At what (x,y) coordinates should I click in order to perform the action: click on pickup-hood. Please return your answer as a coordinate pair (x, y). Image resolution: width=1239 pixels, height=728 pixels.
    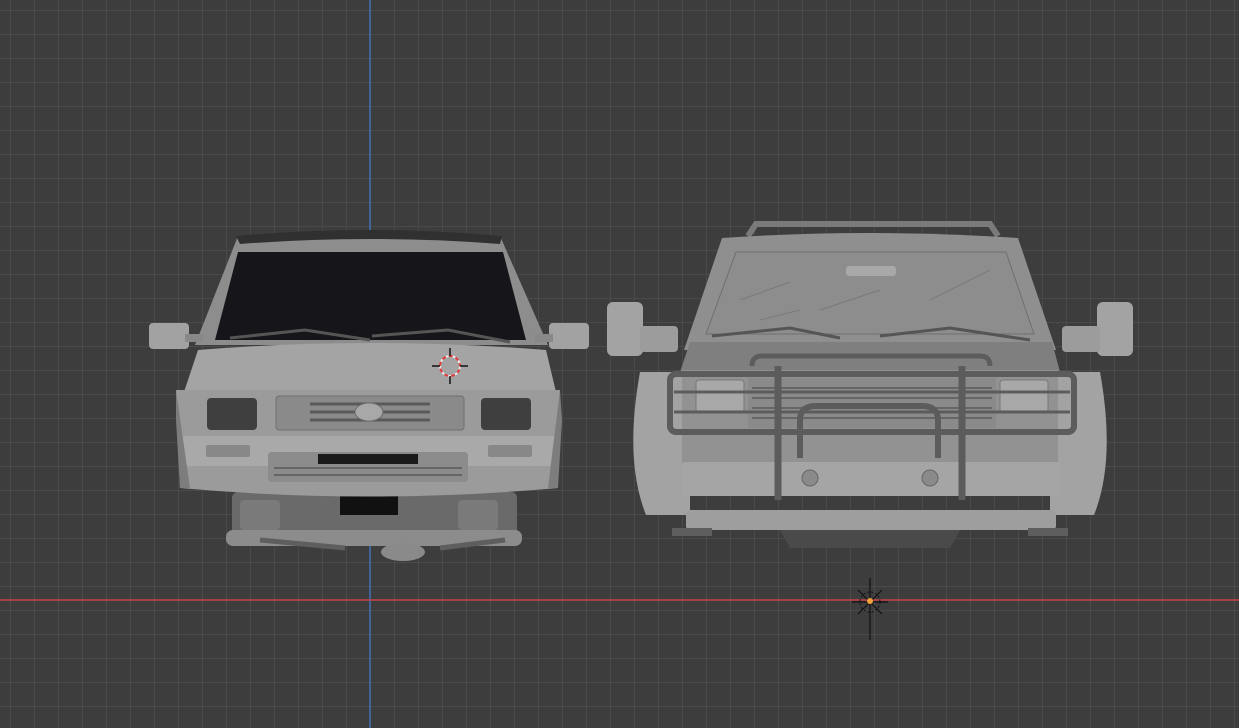
    Looking at the image, I should click on (370, 367).